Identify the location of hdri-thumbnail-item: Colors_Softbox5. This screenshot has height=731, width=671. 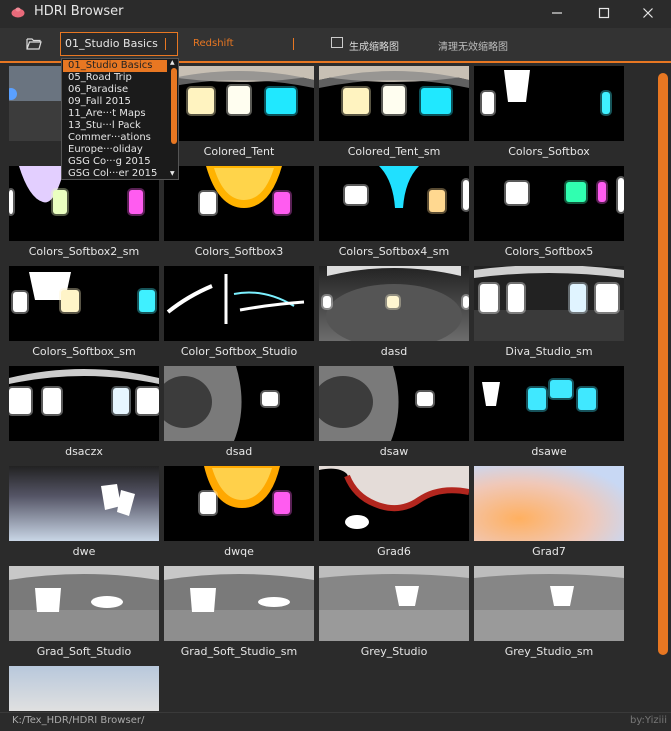
(549, 212).